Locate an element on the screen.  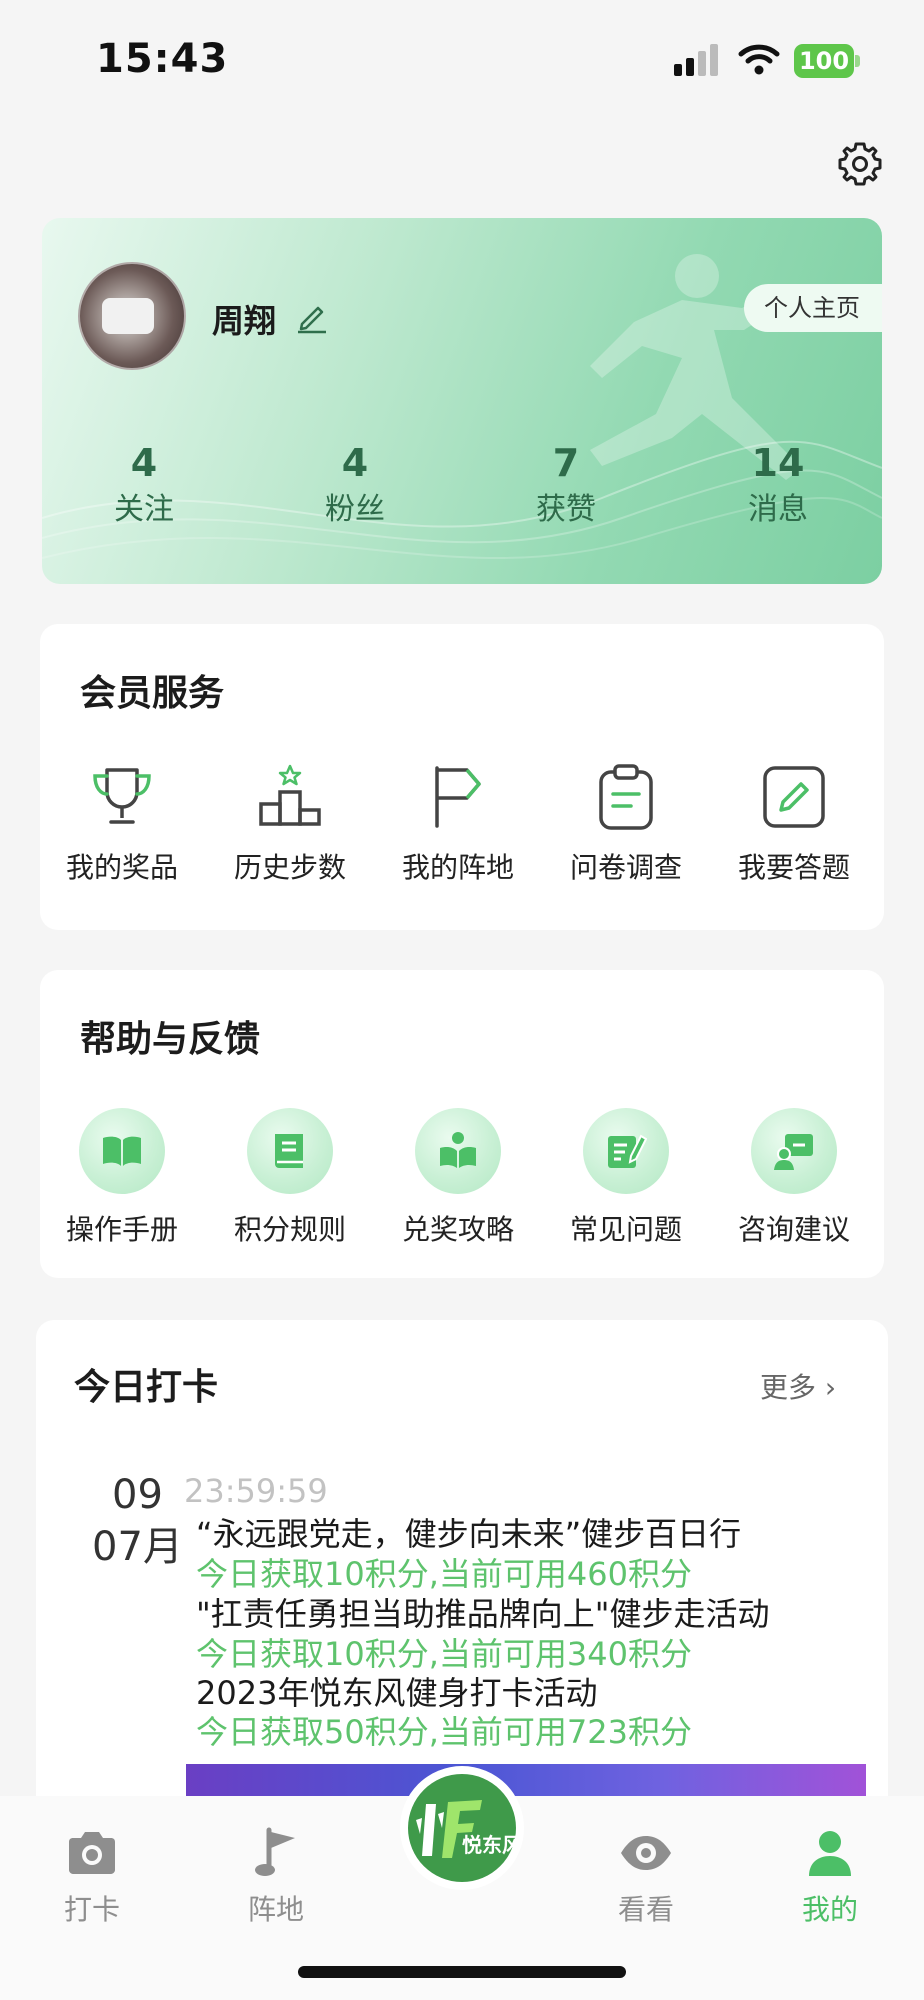
answer-quiz-button: 我要答题 is located at coordinates (794, 824).